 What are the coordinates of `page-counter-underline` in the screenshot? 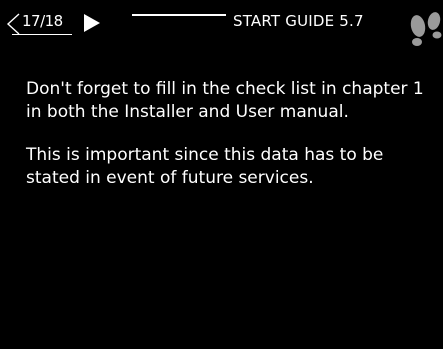 It's located at (42, 34).